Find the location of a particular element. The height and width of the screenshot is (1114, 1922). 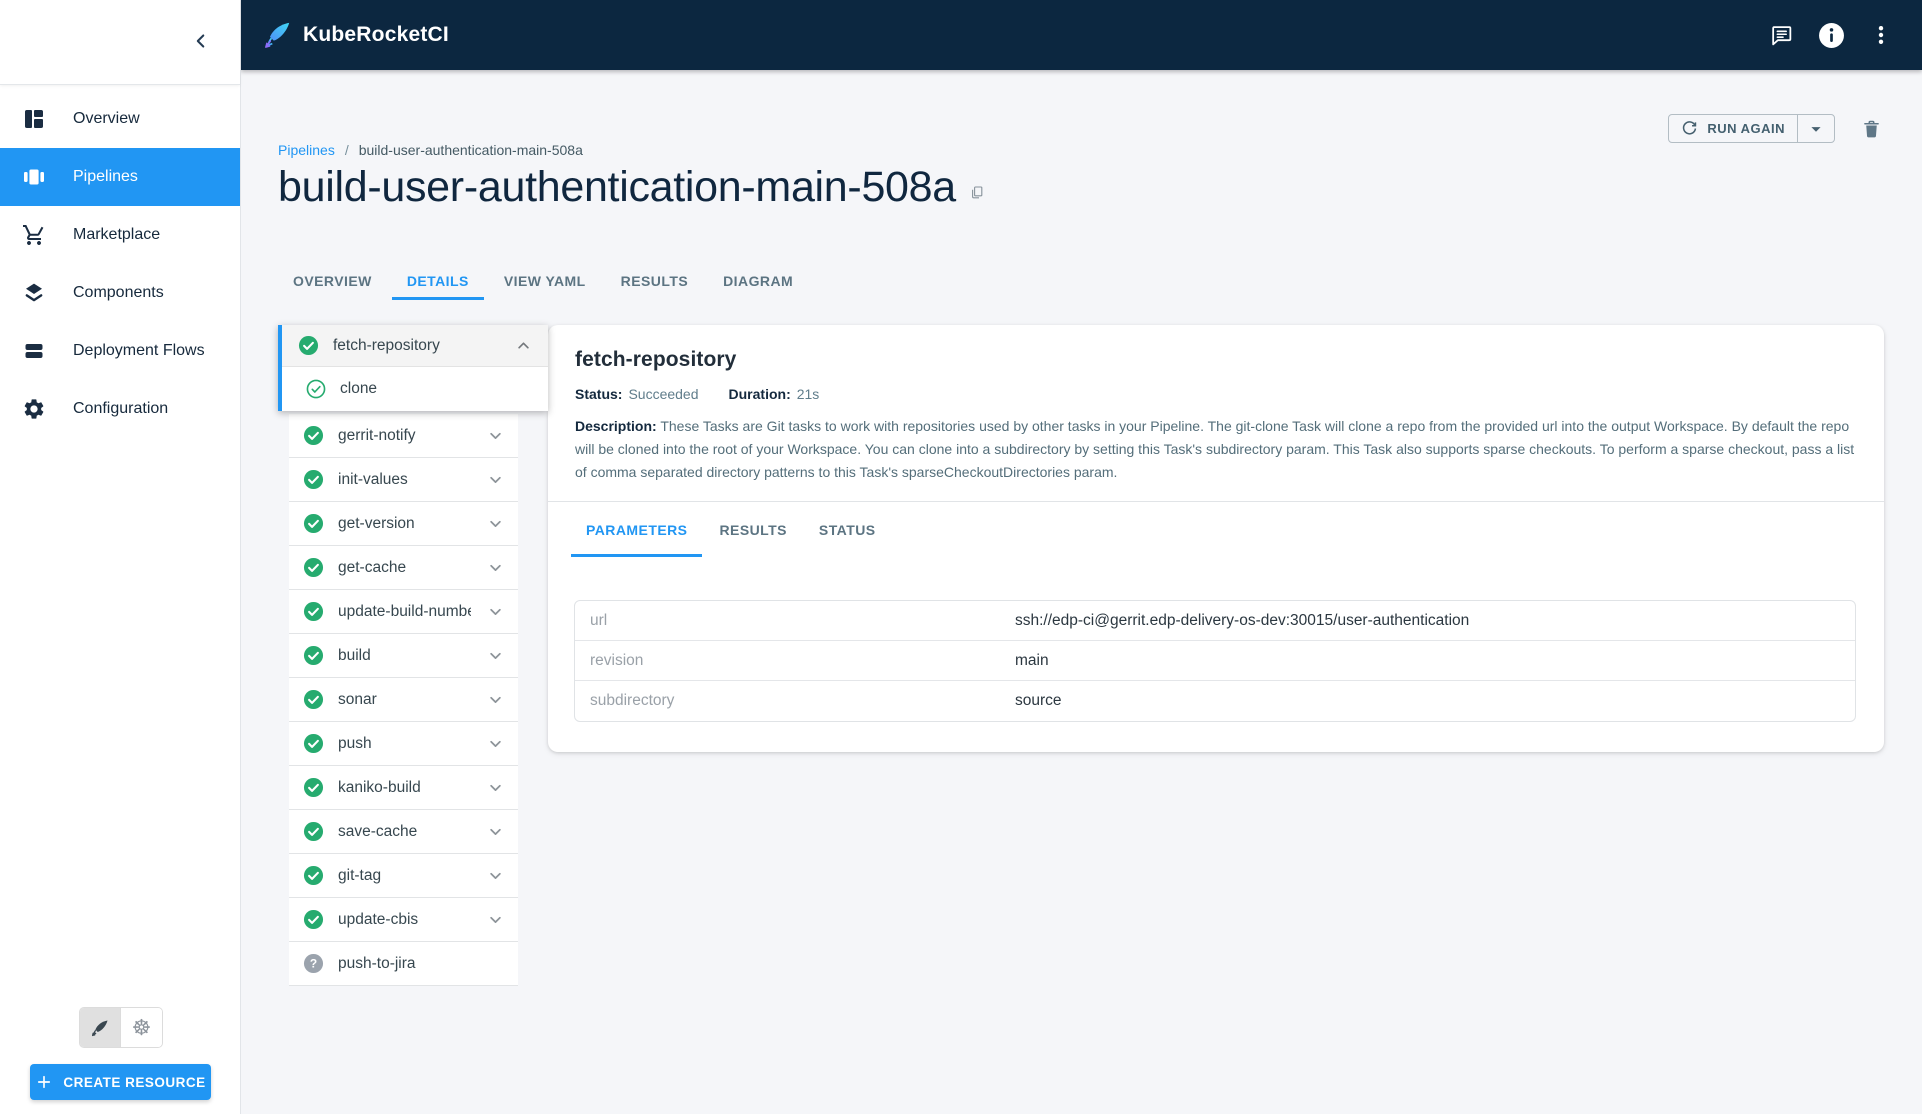

run-again-button: RUN AGAIN is located at coordinates (1733, 128).